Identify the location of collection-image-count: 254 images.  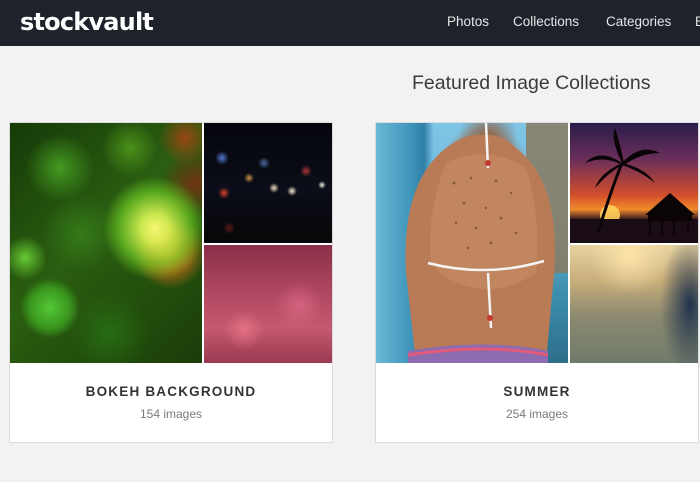
(537, 414).